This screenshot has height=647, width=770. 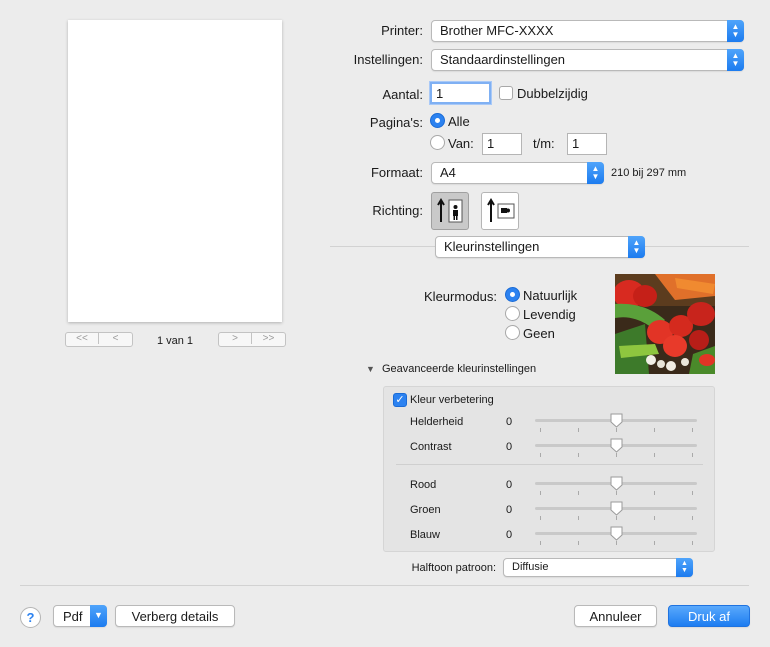 I want to click on last-page-button: >>, so click(x=268, y=338).